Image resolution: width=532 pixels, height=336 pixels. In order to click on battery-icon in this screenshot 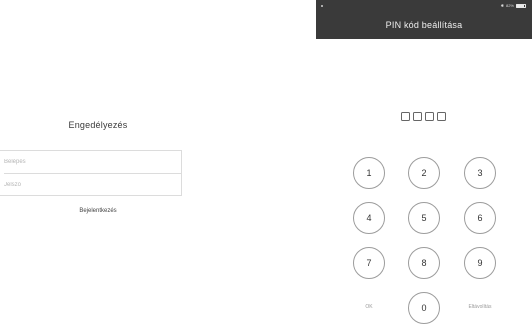, I will do `click(521, 6)`.